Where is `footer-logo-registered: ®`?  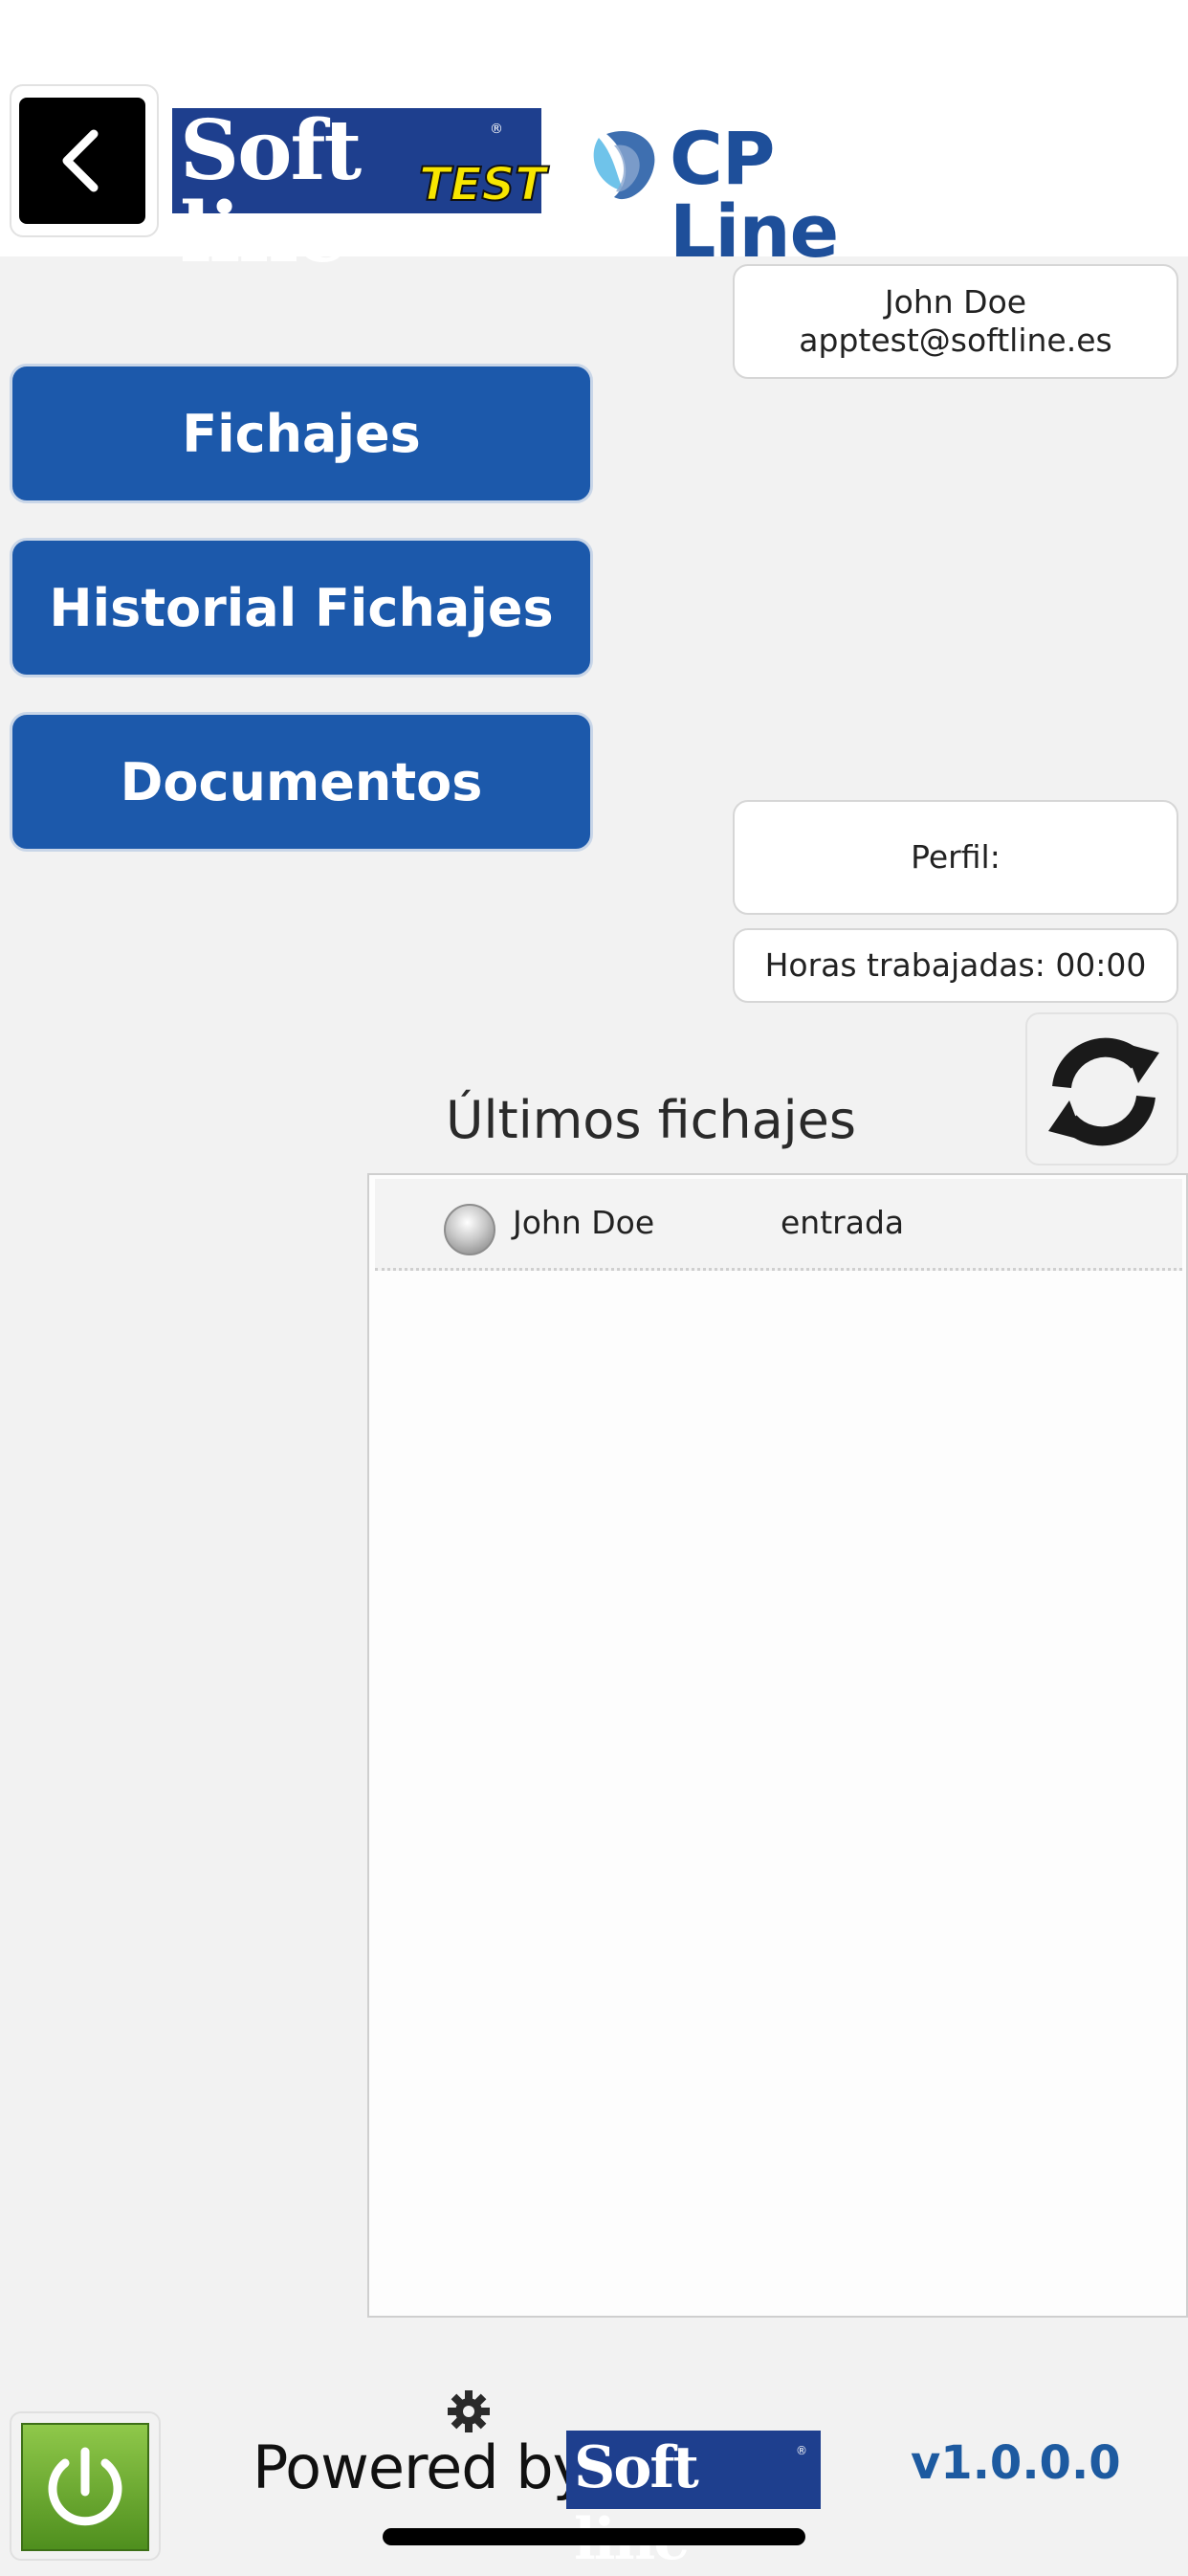 footer-logo-registered: ® is located at coordinates (801, 2450).